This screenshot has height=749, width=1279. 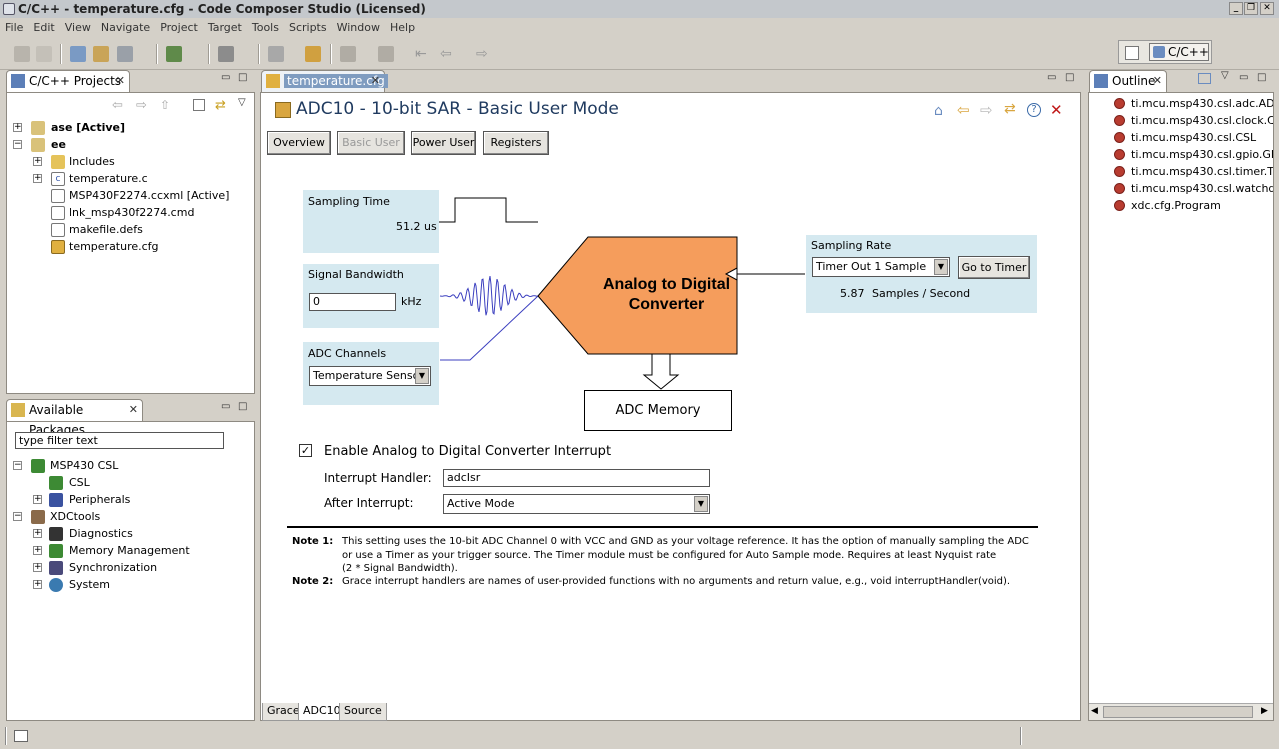 I want to click on tree-item-temperature-c: + c temperature.c, so click(x=138, y=179).